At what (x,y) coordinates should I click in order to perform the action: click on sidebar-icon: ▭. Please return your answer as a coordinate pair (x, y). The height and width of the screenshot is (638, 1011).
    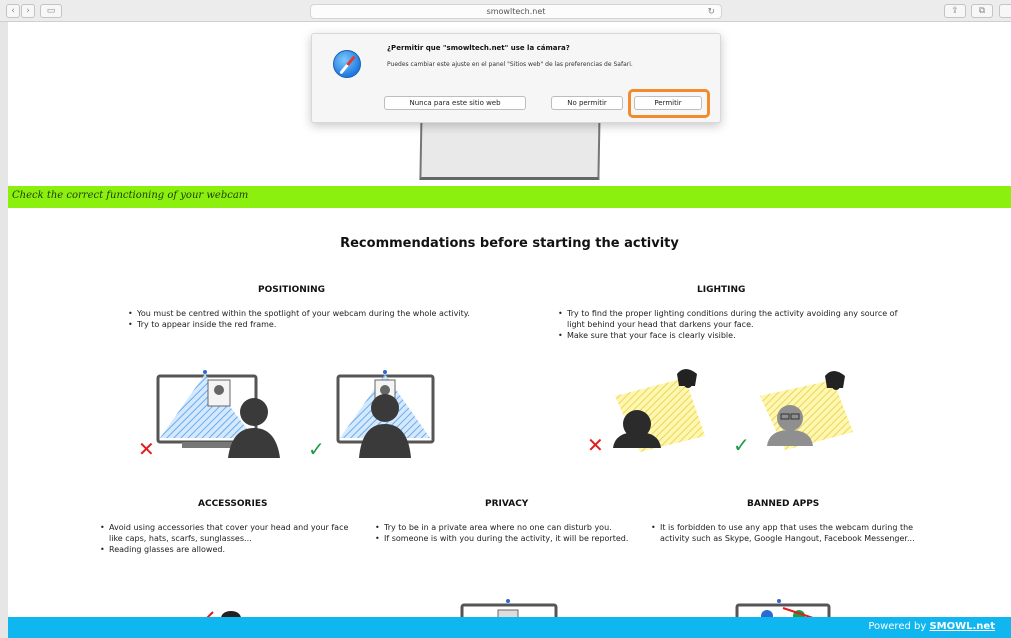
    Looking at the image, I should click on (51, 11).